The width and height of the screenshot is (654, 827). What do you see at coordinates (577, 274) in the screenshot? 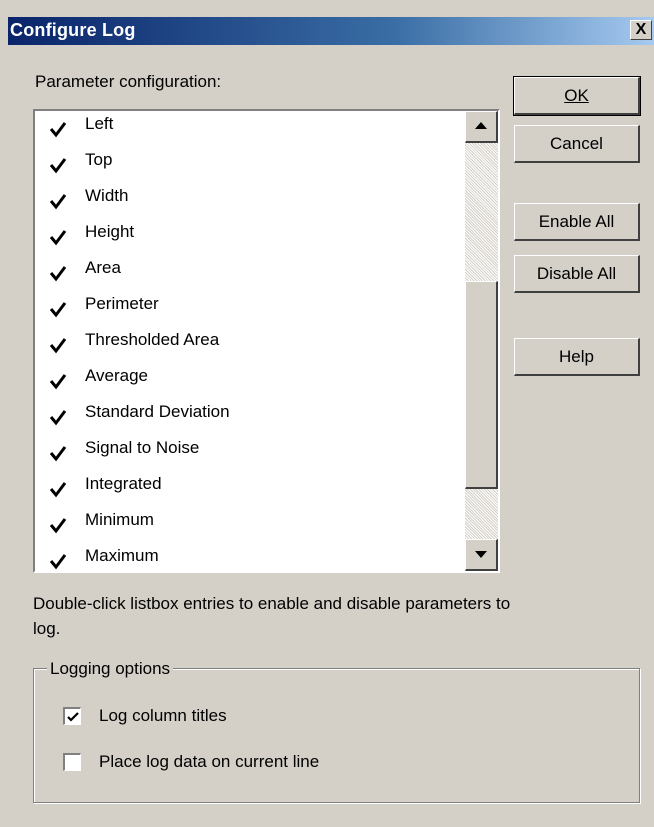
I see `disable-all-button: Disable All` at bounding box center [577, 274].